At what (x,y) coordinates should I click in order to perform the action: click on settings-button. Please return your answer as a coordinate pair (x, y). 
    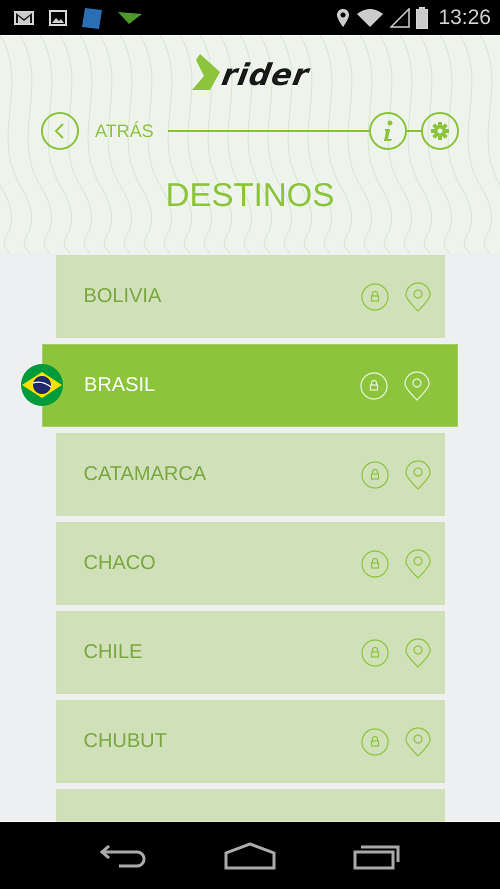
    Looking at the image, I should click on (440, 131).